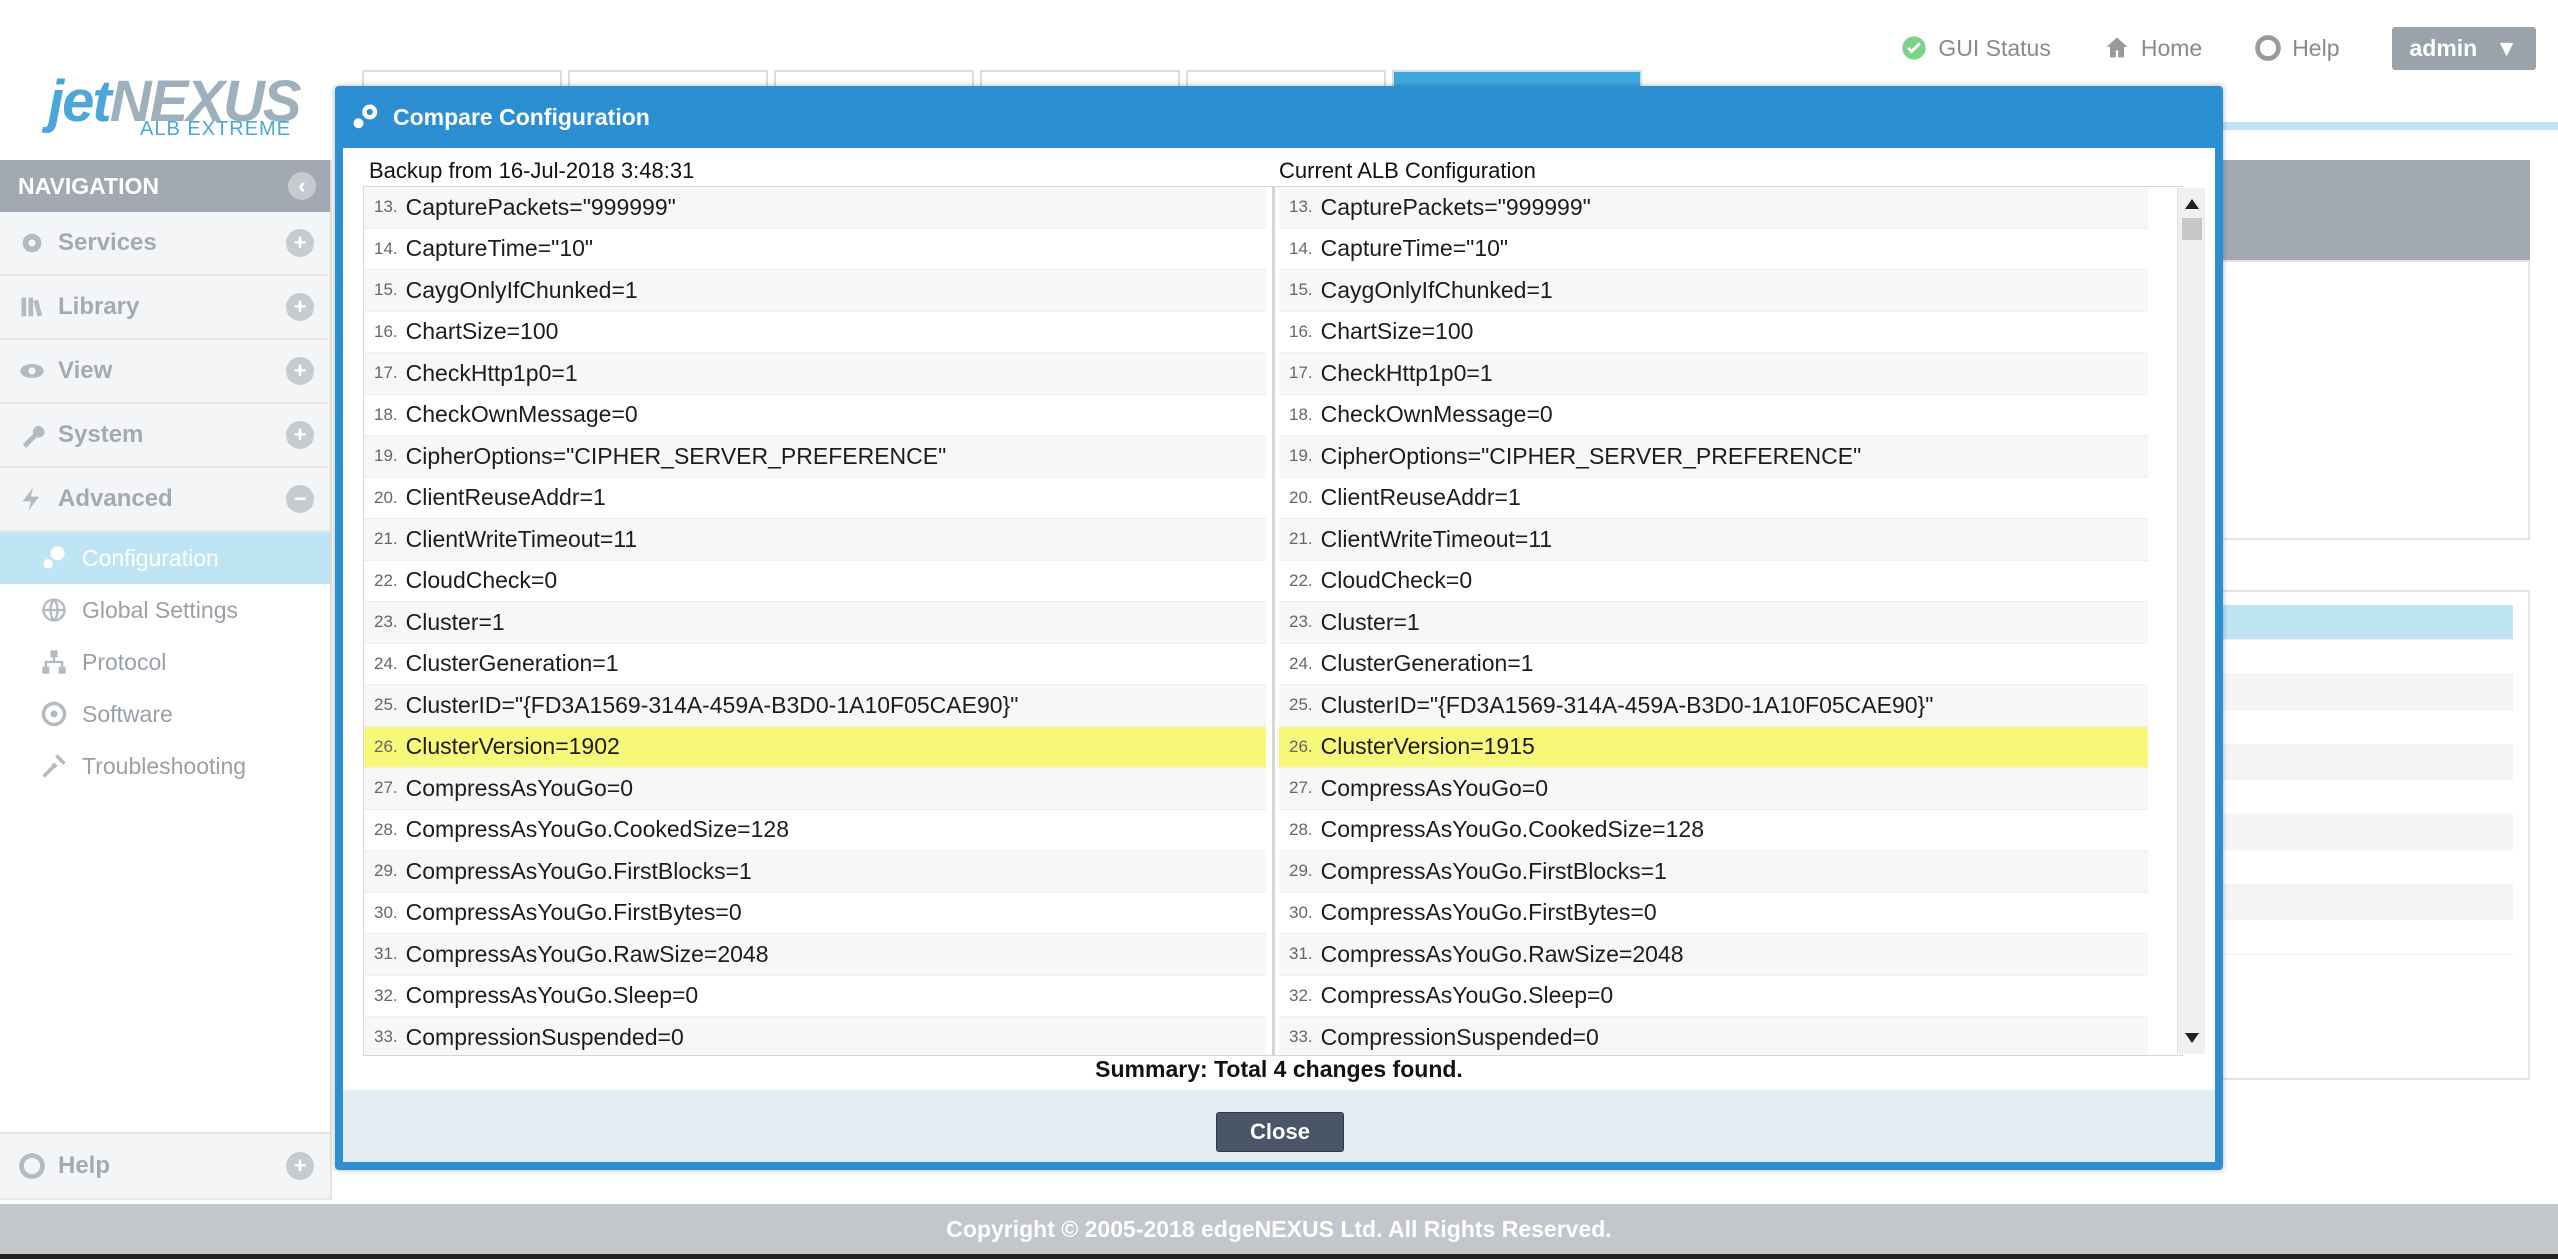  I want to click on dialog-titlebar: Compare Configuration, so click(1279, 117).